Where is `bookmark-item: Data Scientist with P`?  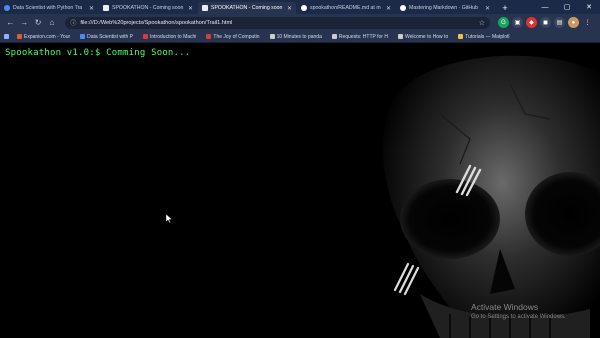 bookmark-item: Data Scientist with P is located at coordinates (106, 37).